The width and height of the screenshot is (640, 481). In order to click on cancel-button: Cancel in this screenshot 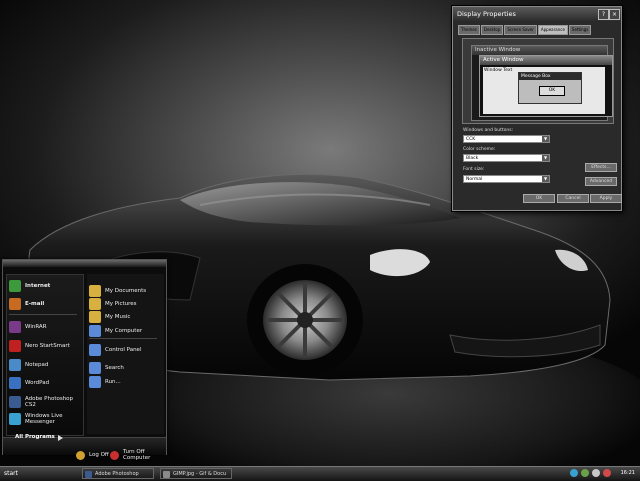, I will do `click(573, 198)`.